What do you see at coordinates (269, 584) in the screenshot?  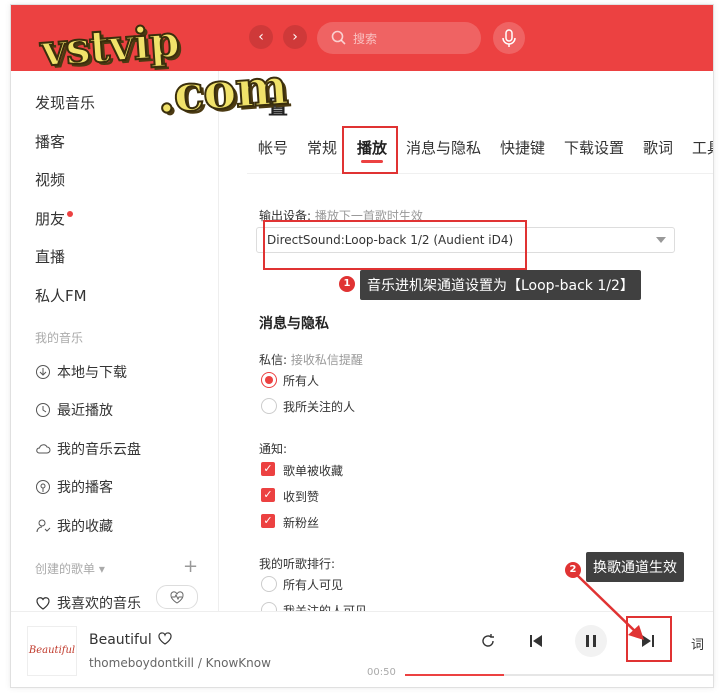 I see `radio-rank-all` at bounding box center [269, 584].